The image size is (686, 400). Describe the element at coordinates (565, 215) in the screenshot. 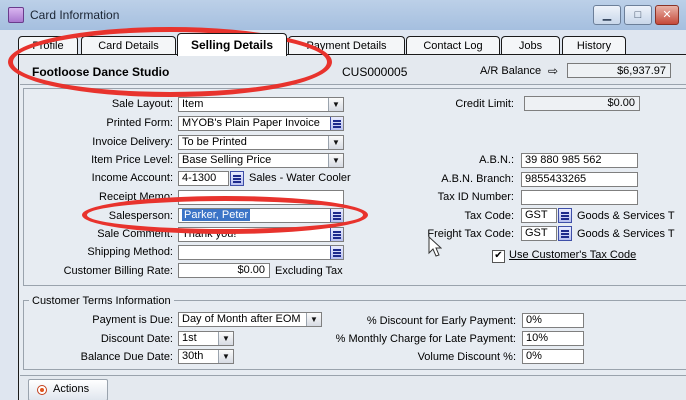

I see `tax-code-list-icon` at that location.